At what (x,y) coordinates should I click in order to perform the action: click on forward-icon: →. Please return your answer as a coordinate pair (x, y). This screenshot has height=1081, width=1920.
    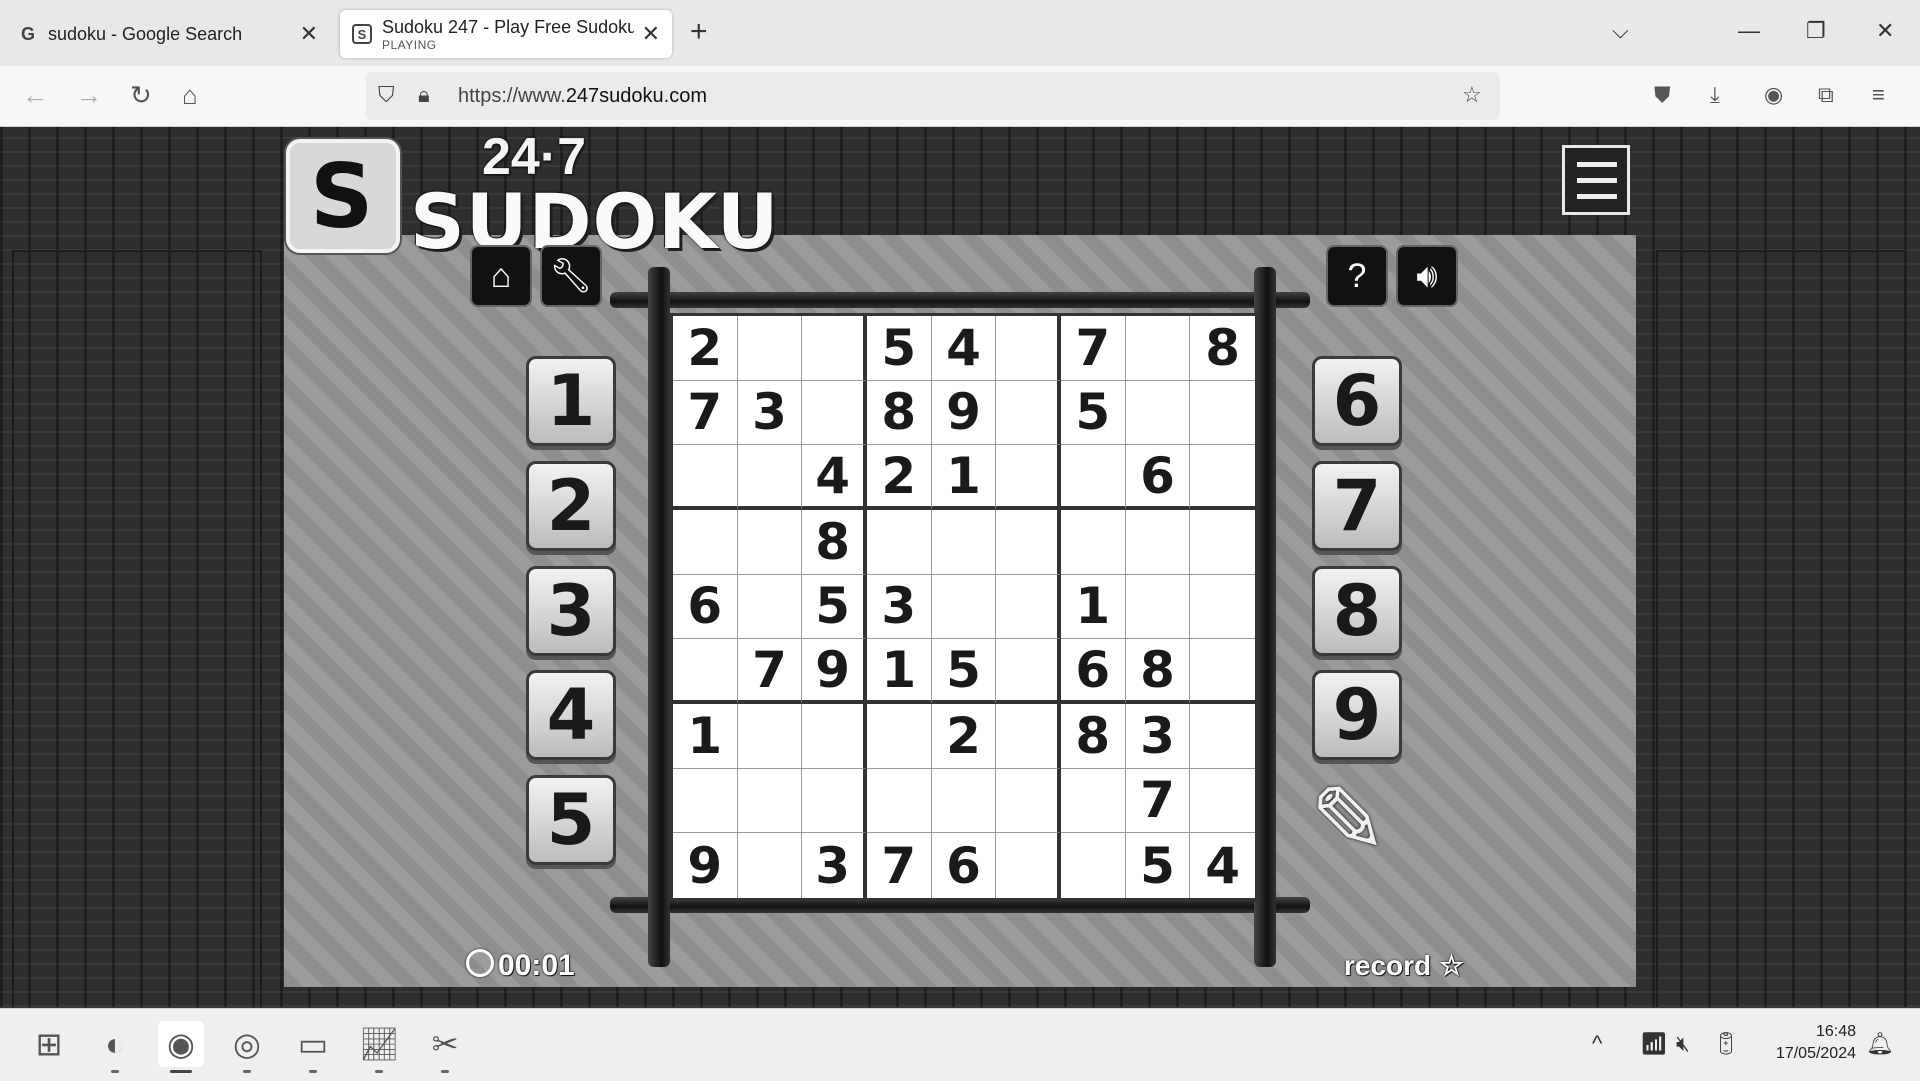
    Looking at the image, I should click on (89, 95).